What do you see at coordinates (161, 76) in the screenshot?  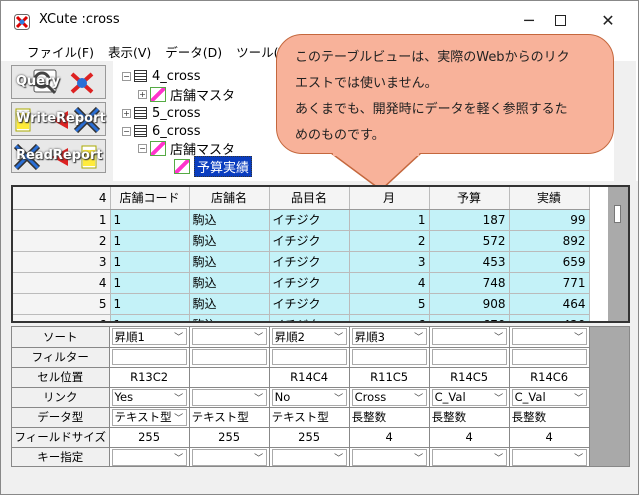 I see `tree-node-4-cross: − 4_cross` at bounding box center [161, 76].